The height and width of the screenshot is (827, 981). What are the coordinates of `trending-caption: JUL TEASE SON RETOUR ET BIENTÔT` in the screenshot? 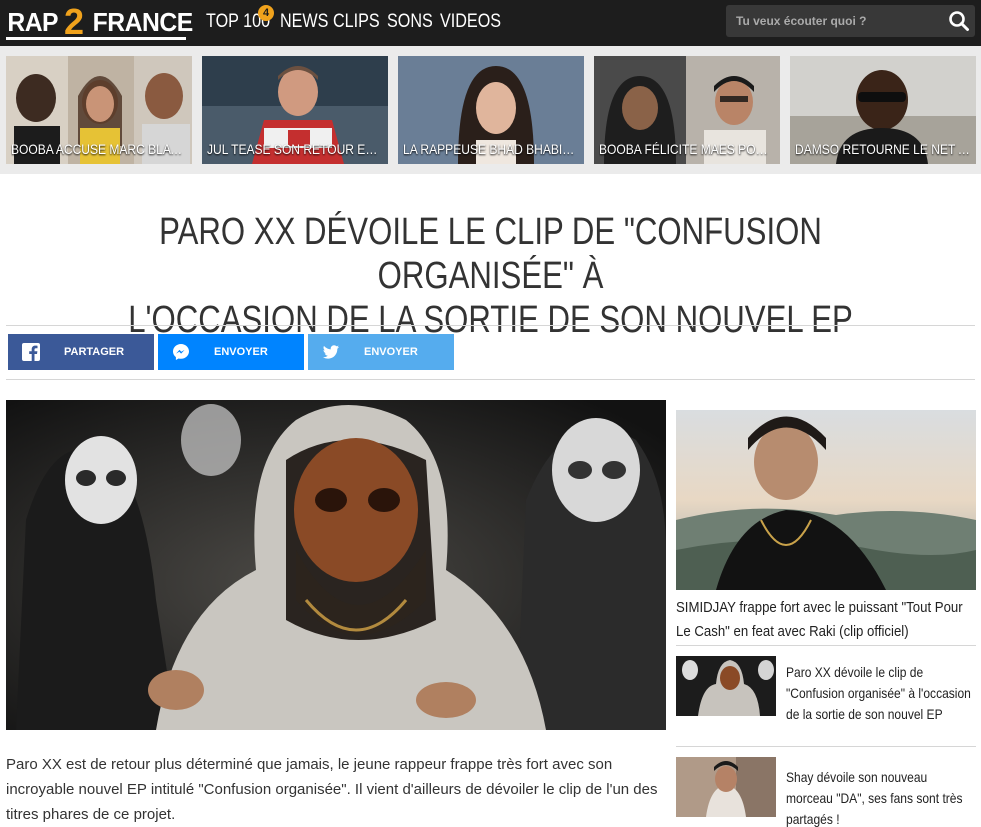 It's located at (295, 149).